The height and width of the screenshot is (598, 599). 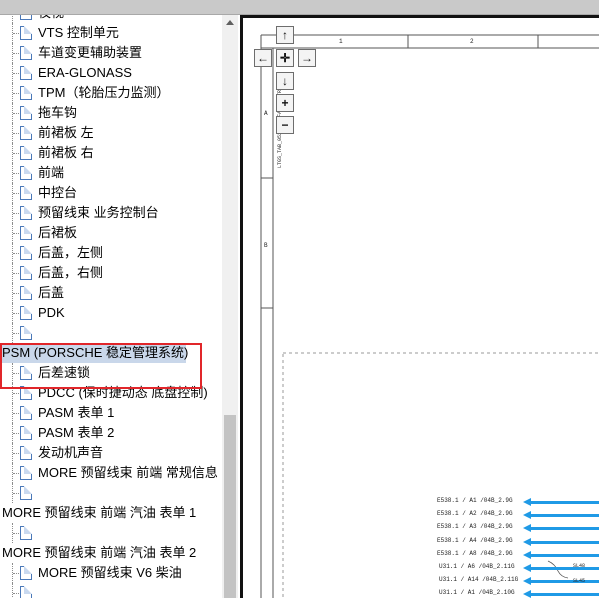 What do you see at coordinates (111, 433) in the screenshot?
I see `tree-leaf-item: PASM 表单 2` at bounding box center [111, 433].